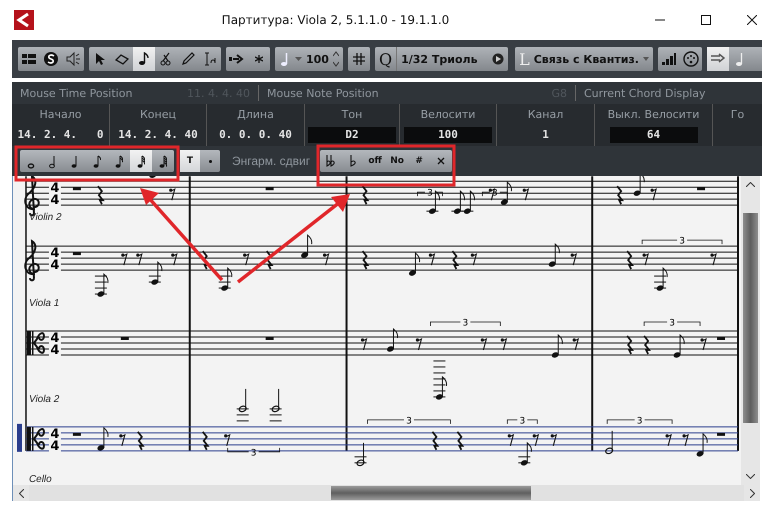 The height and width of the screenshot is (514, 775). I want to click on value-field: D2, so click(352, 135).